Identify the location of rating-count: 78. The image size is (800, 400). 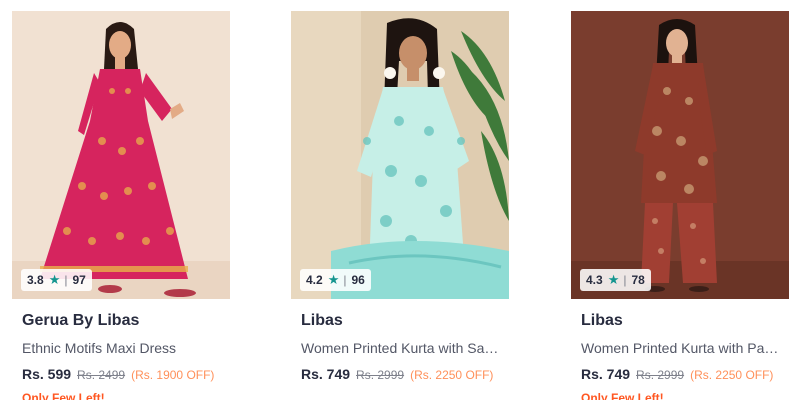
(638, 280).